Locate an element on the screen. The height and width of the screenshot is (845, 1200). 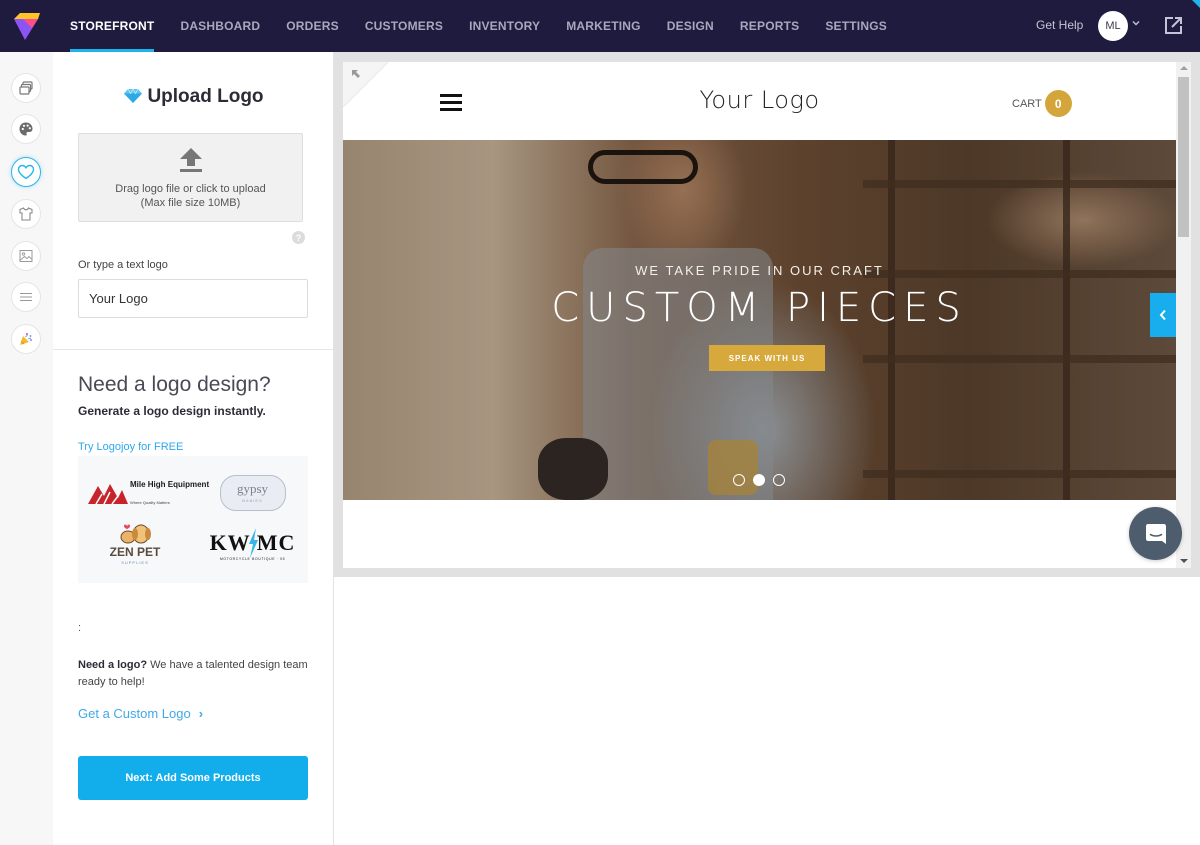
custom-logo-bold: Need a logo? is located at coordinates (113, 665).